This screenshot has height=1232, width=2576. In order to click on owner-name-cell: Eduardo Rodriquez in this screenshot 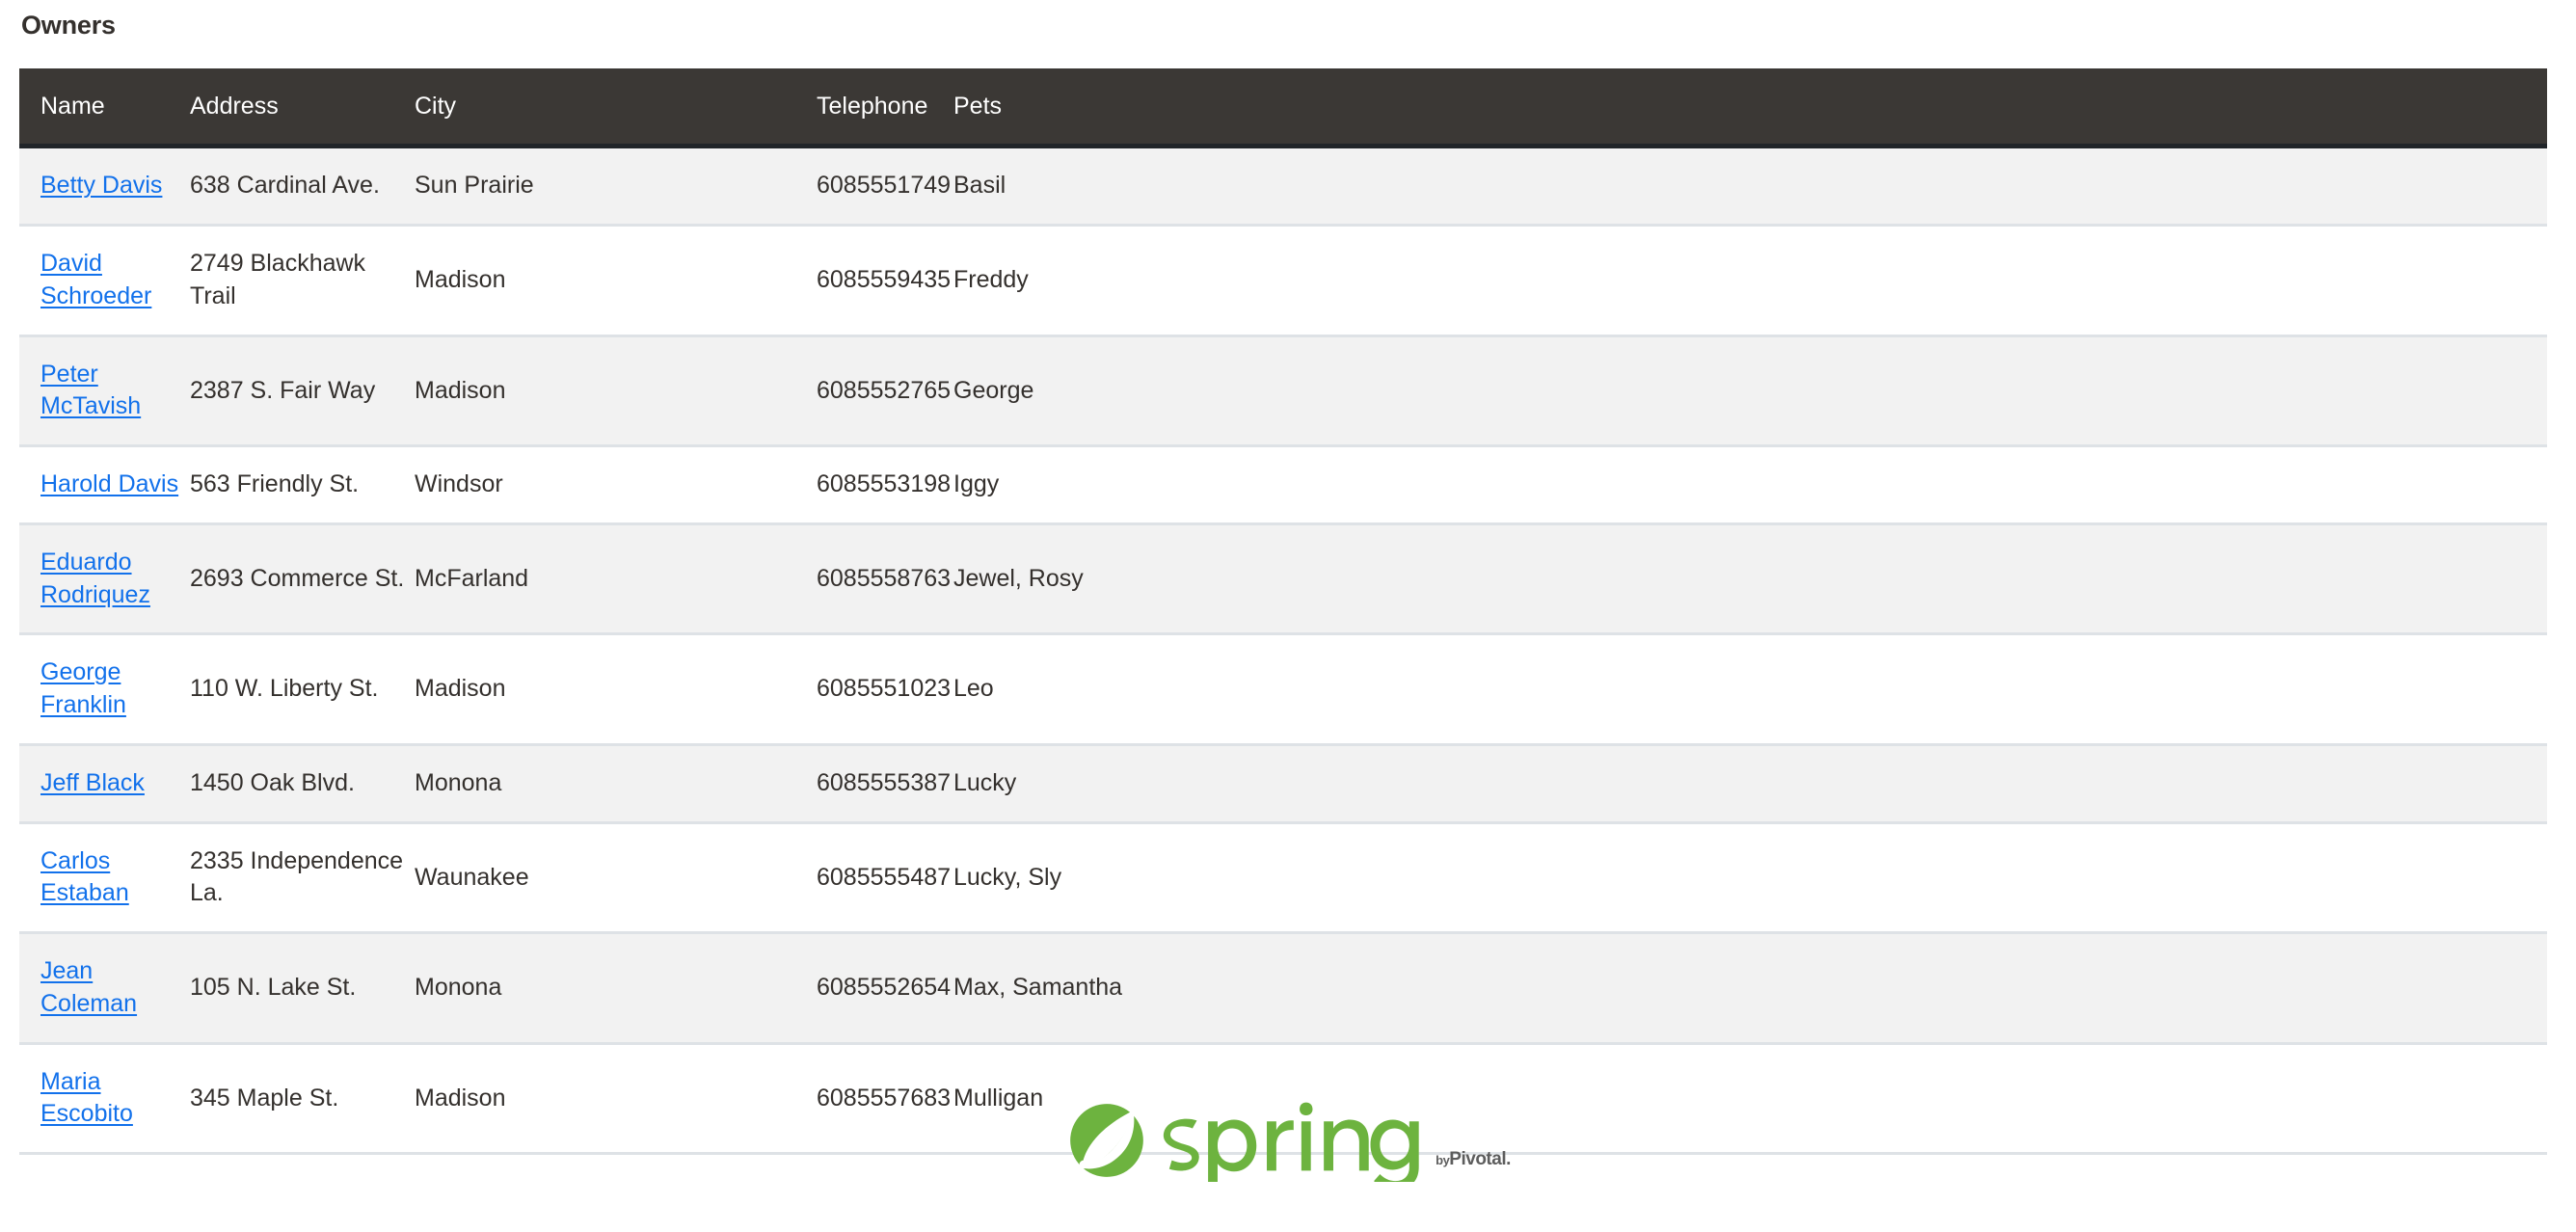, I will do `click(105, 578)`.